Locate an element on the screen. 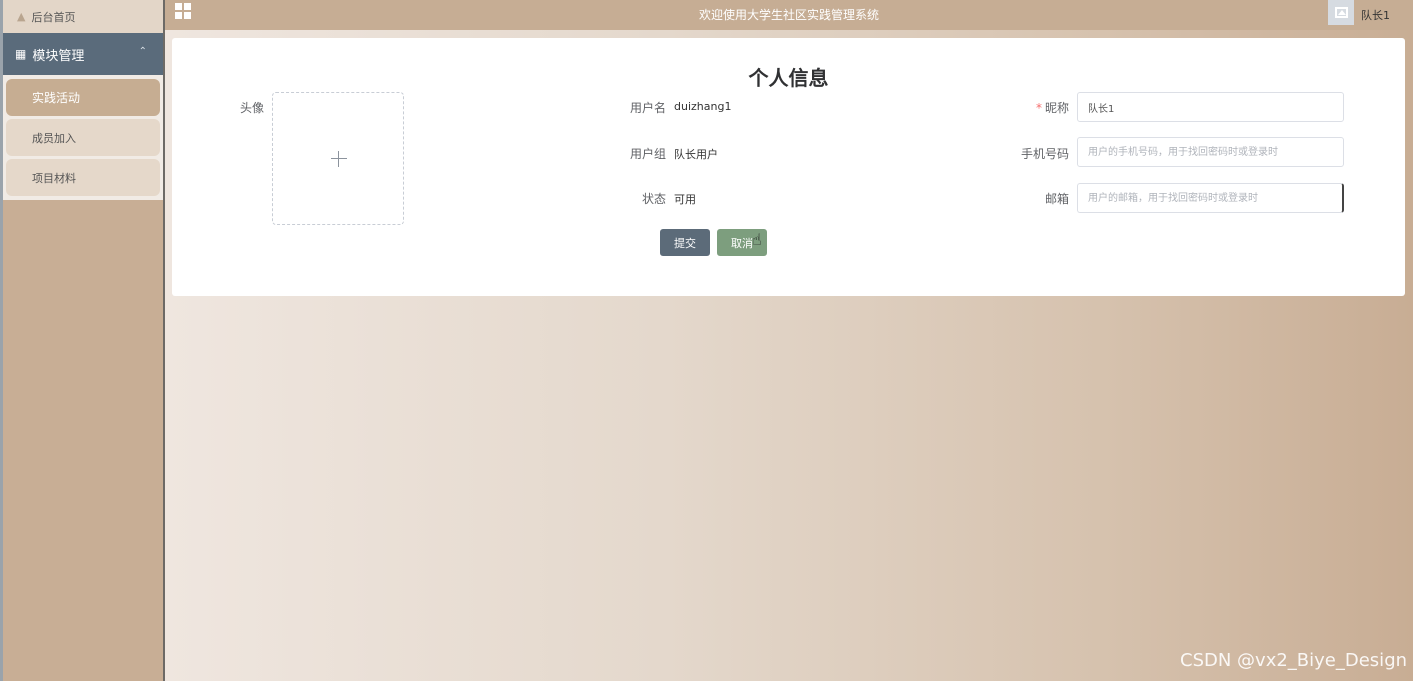 Image resolution: width=1413 pixels, height=681 pixels. sidebar-item-label: 实践活动 is located at coordinates (56, 98).